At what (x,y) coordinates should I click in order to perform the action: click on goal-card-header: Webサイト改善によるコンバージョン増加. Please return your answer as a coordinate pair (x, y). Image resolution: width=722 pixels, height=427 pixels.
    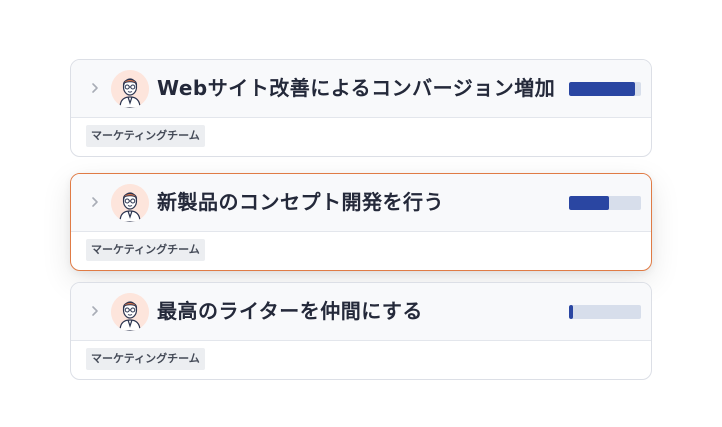
    Looking at the image, I should click on (361, 89).